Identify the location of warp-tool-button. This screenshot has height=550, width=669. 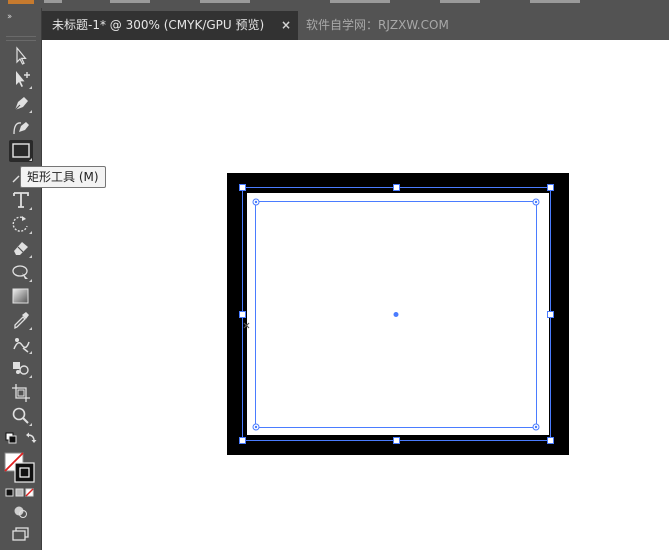
(21, 272).